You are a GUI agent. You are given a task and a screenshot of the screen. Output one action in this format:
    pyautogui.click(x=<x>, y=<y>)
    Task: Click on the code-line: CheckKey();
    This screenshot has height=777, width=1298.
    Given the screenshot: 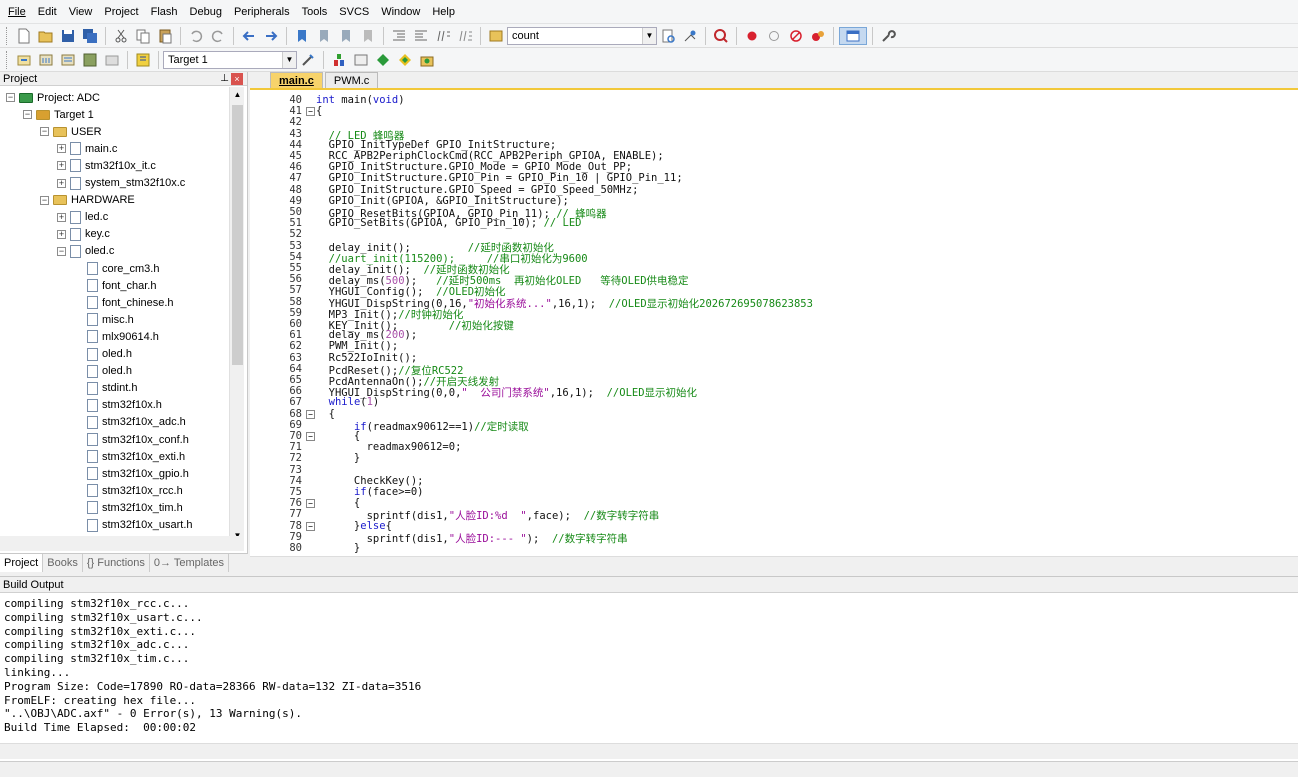 What is the action you would take?
    pyautogui.click(x=370, y=481)
    